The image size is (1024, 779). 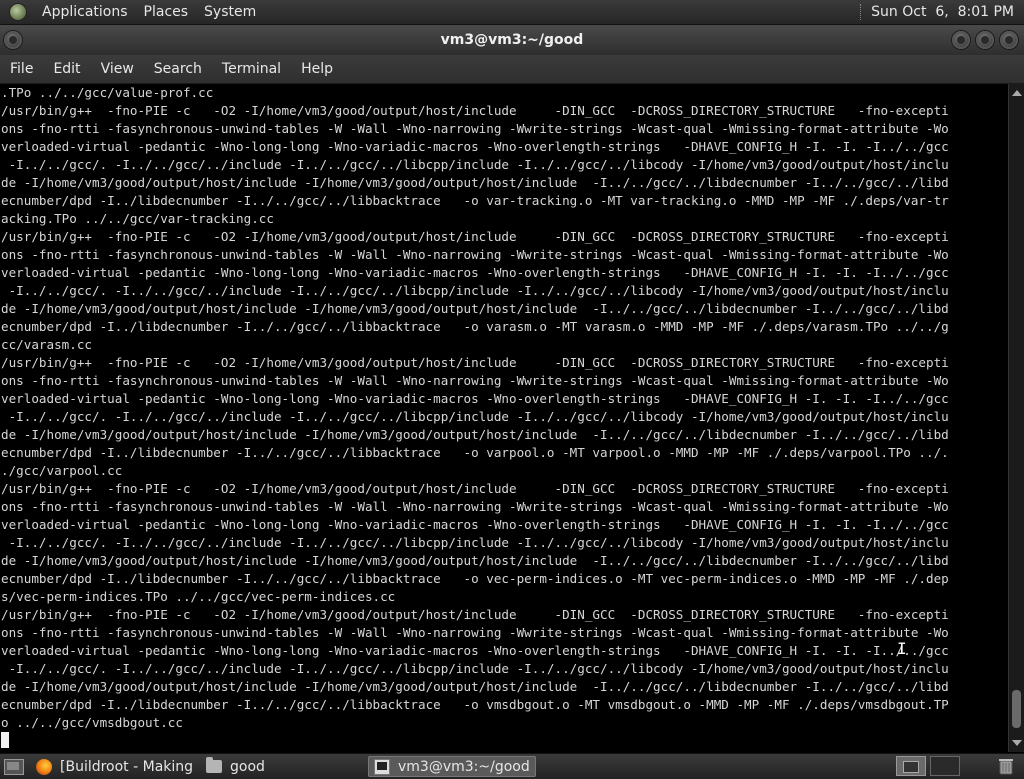 I want to click on terminal-scrollbar, so click(x=1016, y=418).